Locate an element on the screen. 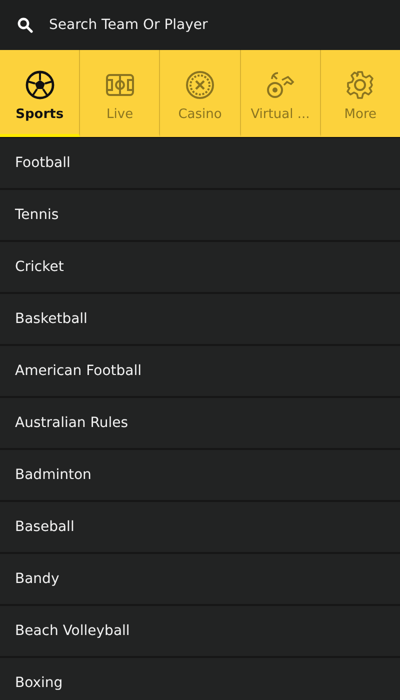  sport-list-item: Baseball is located at coordinates (200, 528).